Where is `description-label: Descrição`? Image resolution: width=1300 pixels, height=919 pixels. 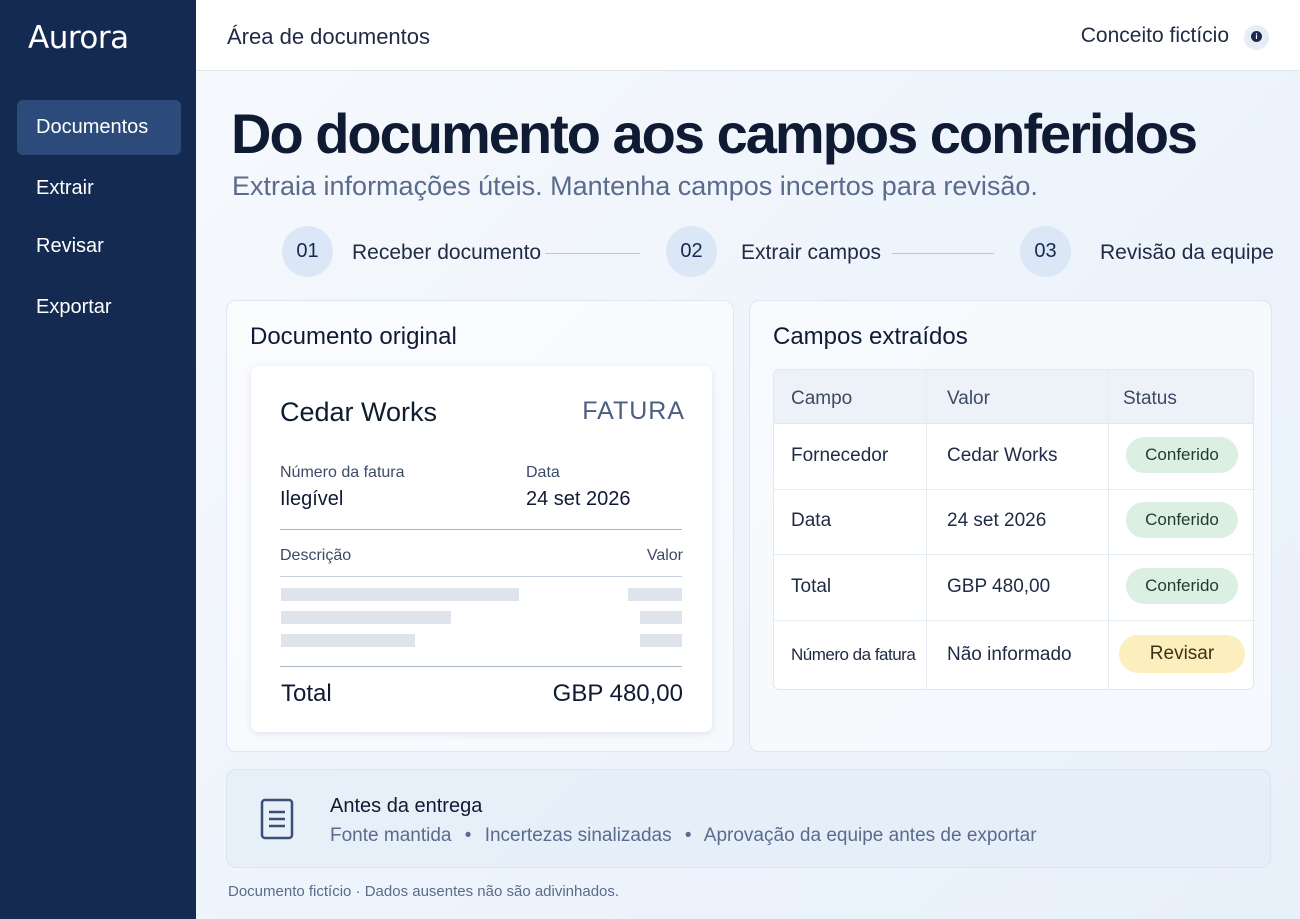
description-label: Descrição is located at coordinates (316, 555).